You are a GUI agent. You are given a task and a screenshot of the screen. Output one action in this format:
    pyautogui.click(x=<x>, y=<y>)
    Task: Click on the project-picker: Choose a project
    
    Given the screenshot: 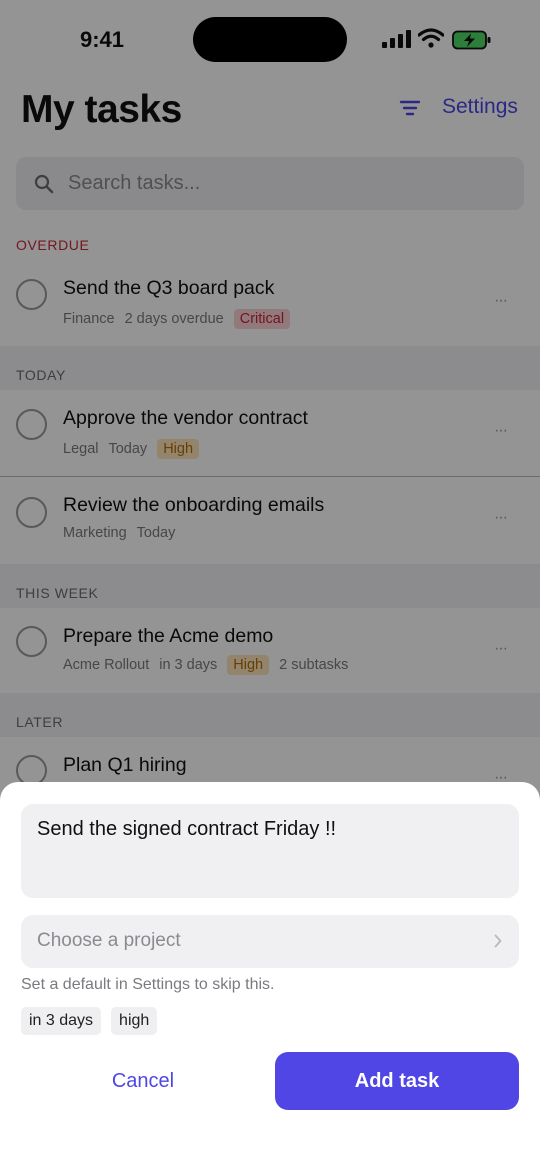 What is the action you would take?
    pyautogui.click(x=270, y=941)
    